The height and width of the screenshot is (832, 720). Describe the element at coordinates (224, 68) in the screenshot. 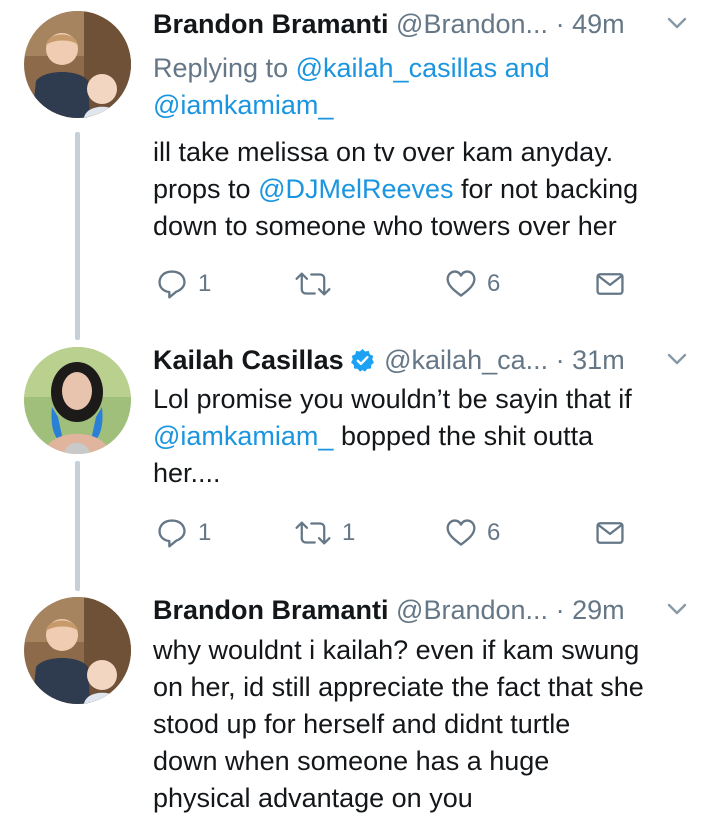

I see `replying-prefix: Replying to` at that location.